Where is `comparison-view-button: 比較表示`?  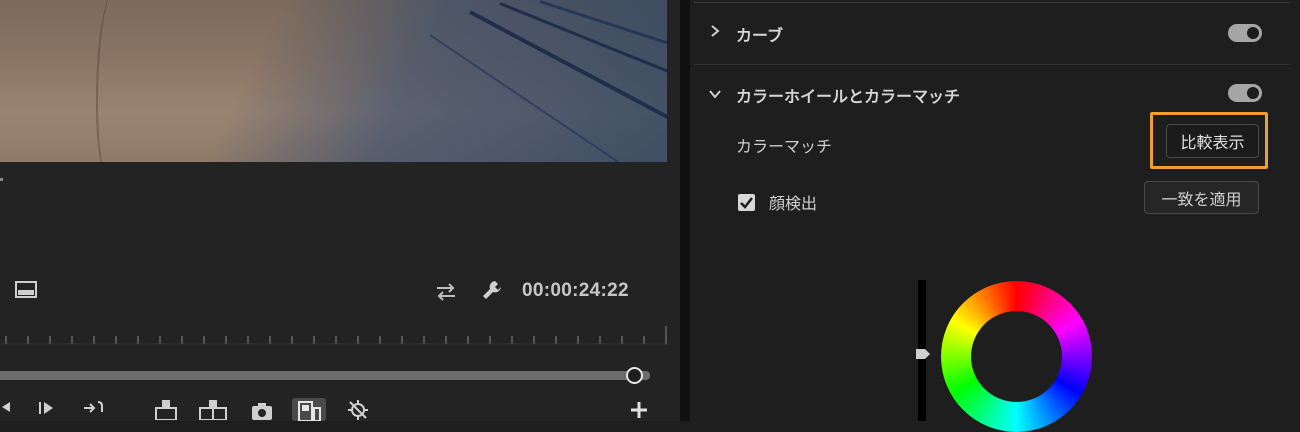
comparison-view-button: 比較表示 is located at coordinates (1212, 141).